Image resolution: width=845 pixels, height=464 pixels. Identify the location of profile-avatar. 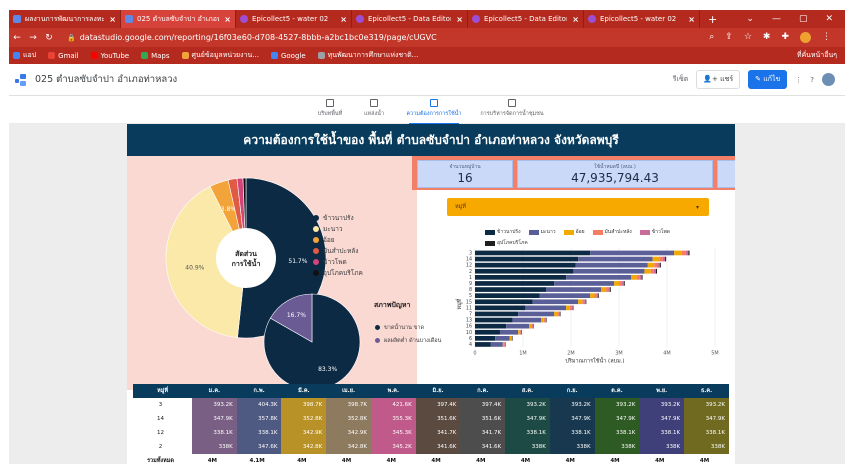
(805, 37).